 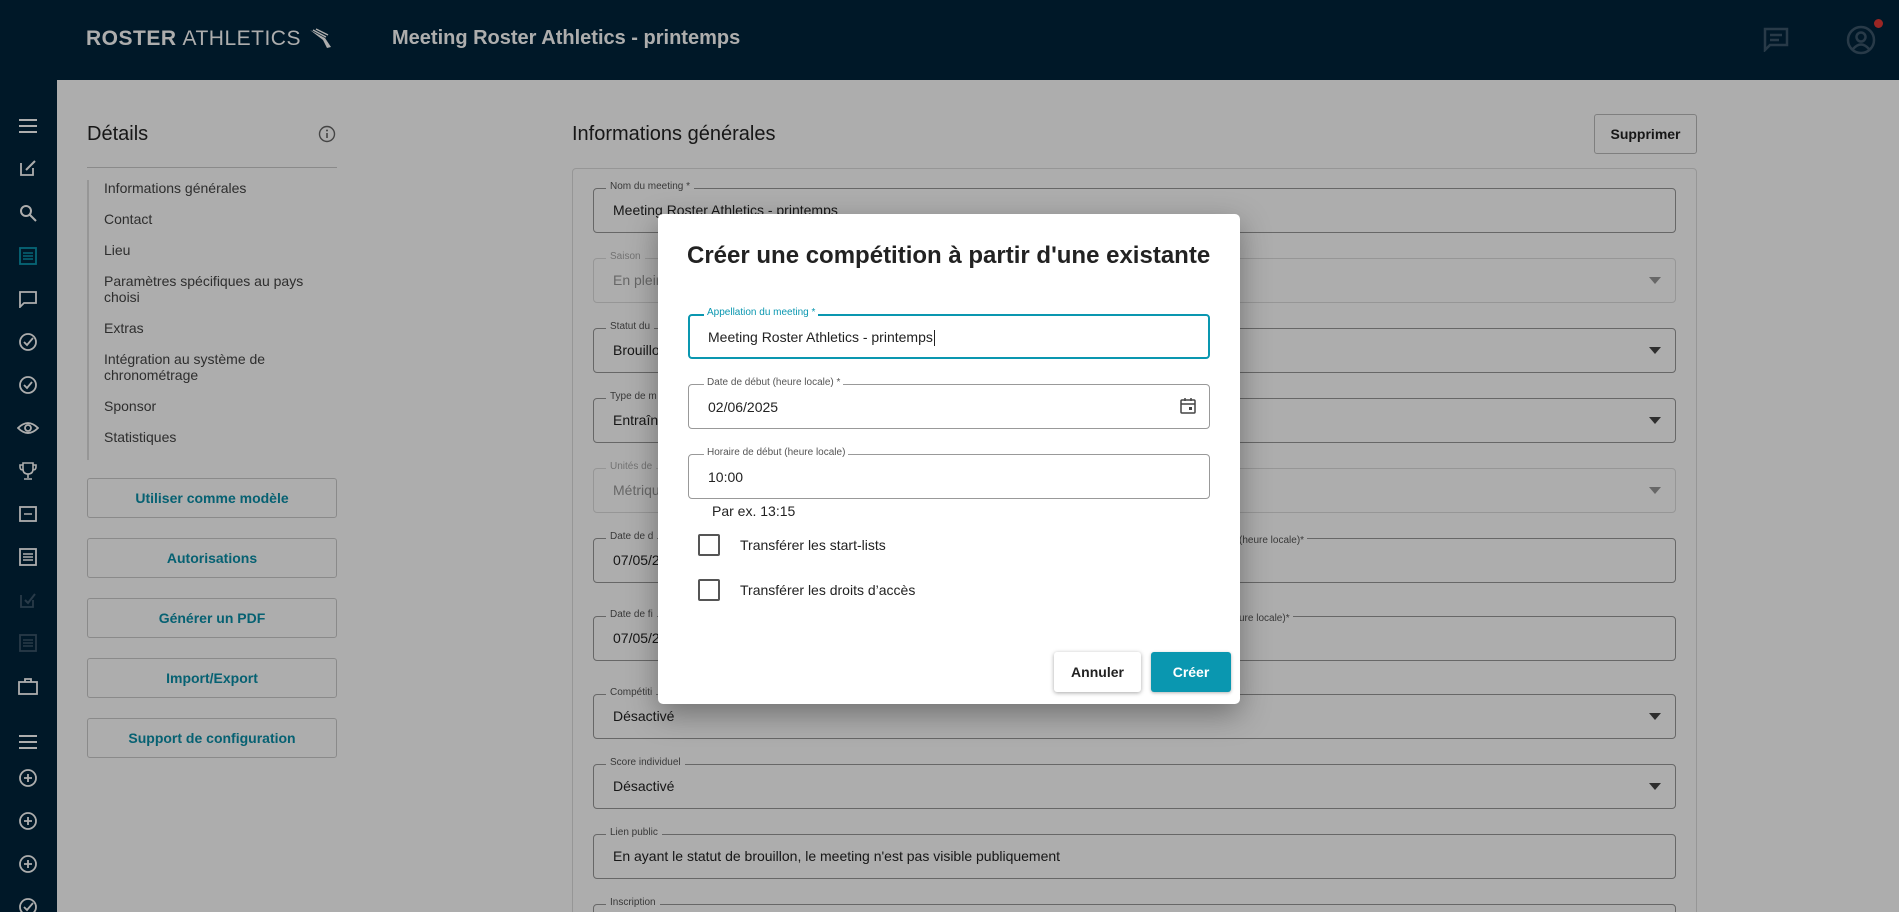 What do you see at coordinates (934, 338) in the screenshot?
I see `text-cursor` at bounding box center [934, 338].